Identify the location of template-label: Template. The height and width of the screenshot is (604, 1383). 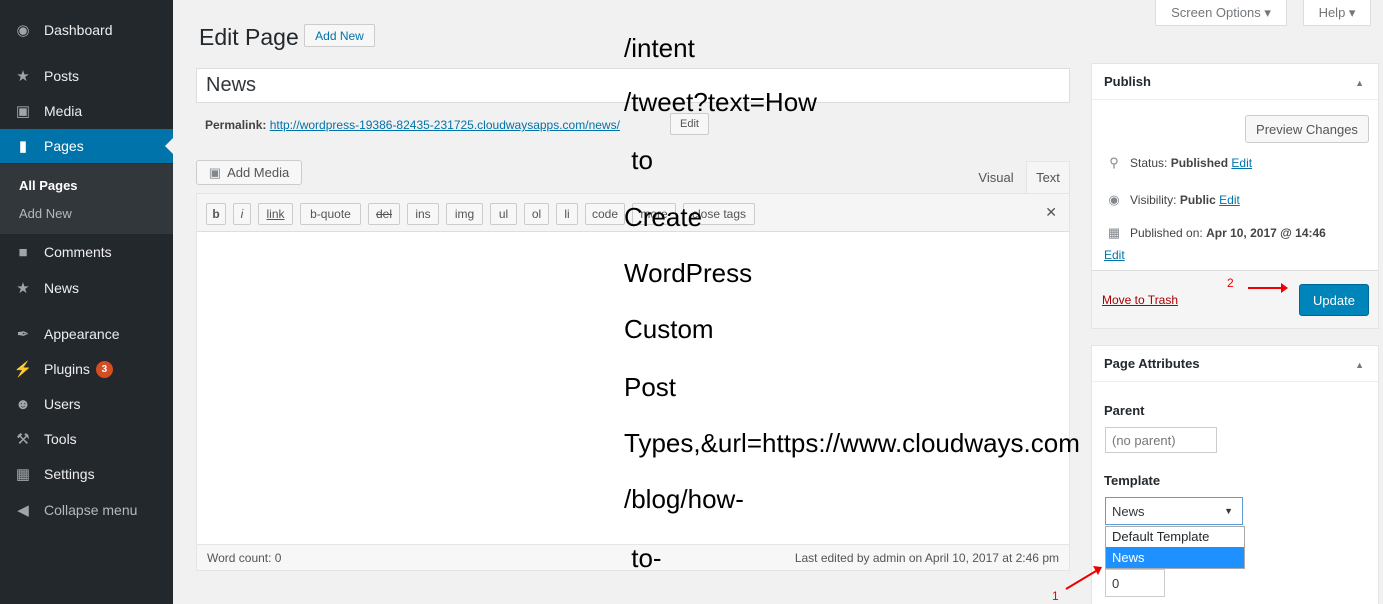
(1132, 480).